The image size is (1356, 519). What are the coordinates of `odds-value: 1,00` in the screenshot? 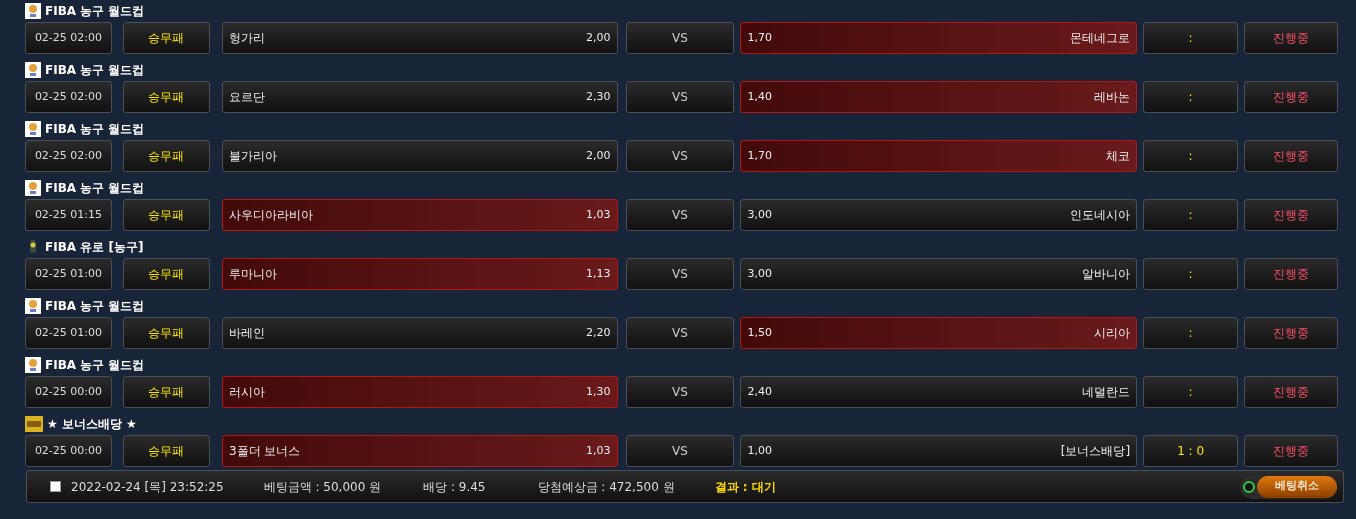 It's located at (759, 450).